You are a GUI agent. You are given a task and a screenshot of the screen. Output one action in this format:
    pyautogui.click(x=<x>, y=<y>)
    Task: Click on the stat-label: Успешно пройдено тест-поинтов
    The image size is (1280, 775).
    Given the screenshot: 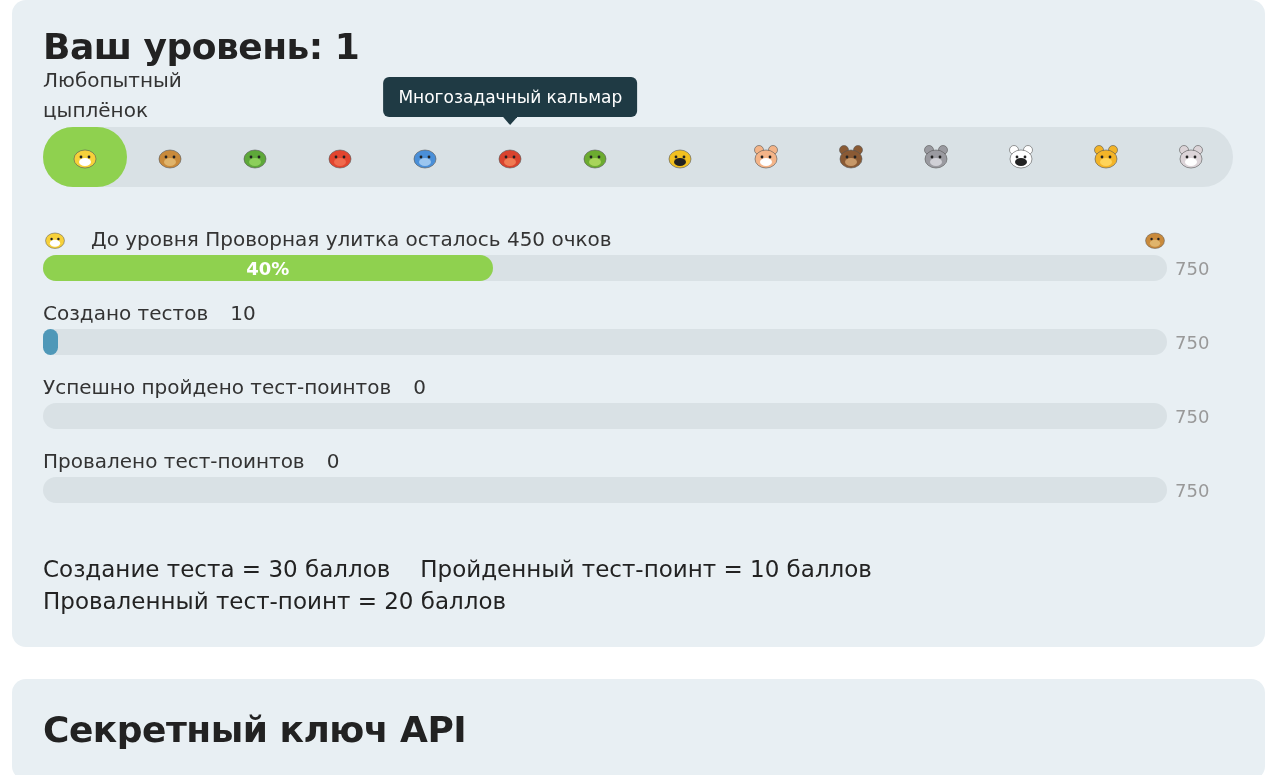 What is the action you would take?
    pyautogui.click(x=217, y=387)
    